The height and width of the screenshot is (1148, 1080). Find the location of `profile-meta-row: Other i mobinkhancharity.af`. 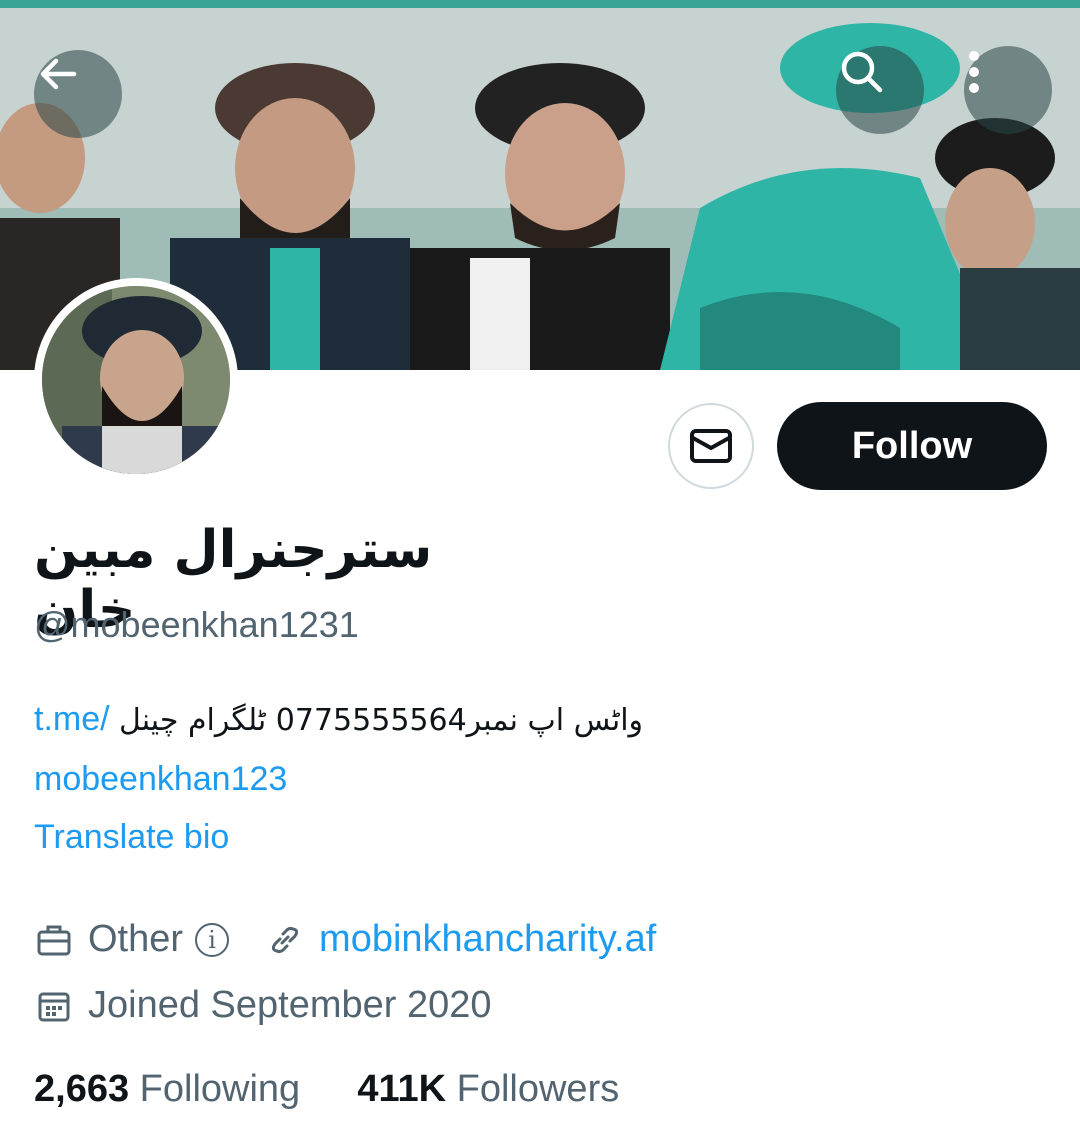

profile-meta-row: Other i mobinkhancharity.af is located at coordinates (345, 939).